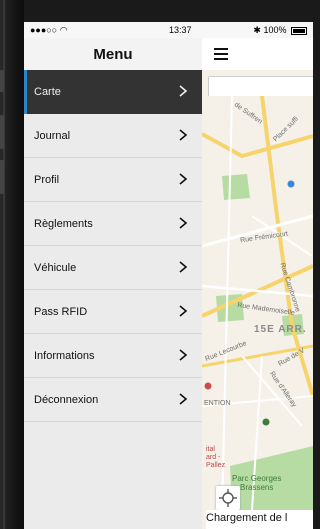 The image size is (320, 529). I want to click on menu-item-reglements: Règlements, so click(113, 224).